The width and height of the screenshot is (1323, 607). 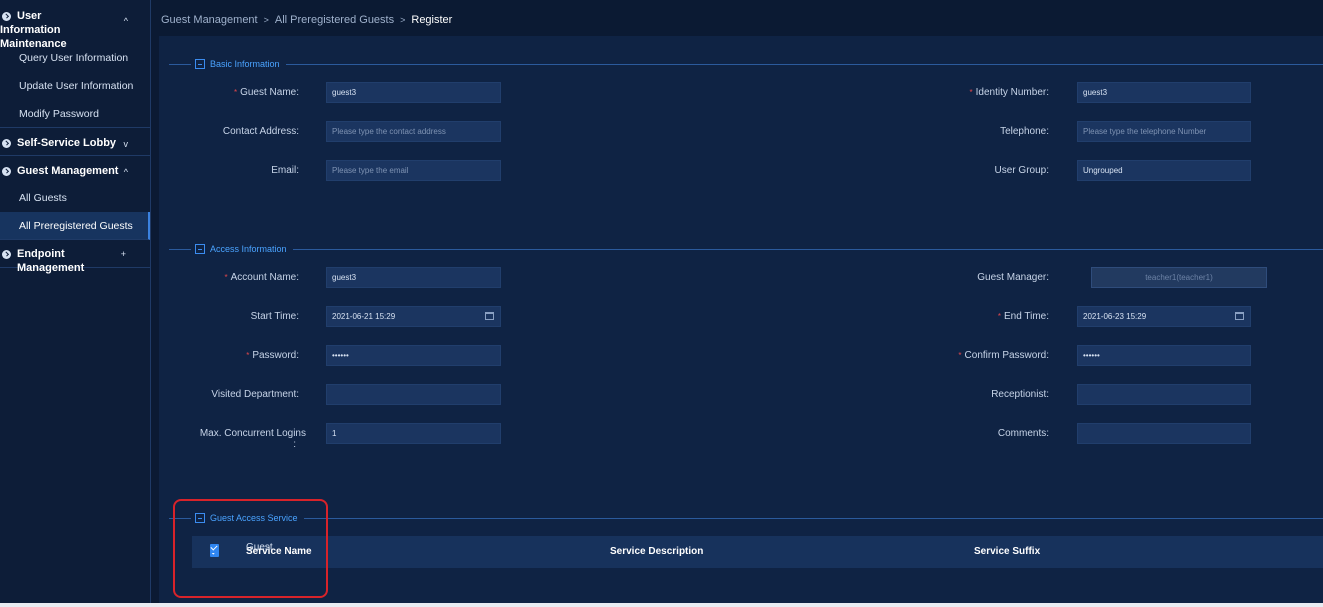 I want to click on sidebar-item-all-guests: All Guests, so click(x=75, y=198).